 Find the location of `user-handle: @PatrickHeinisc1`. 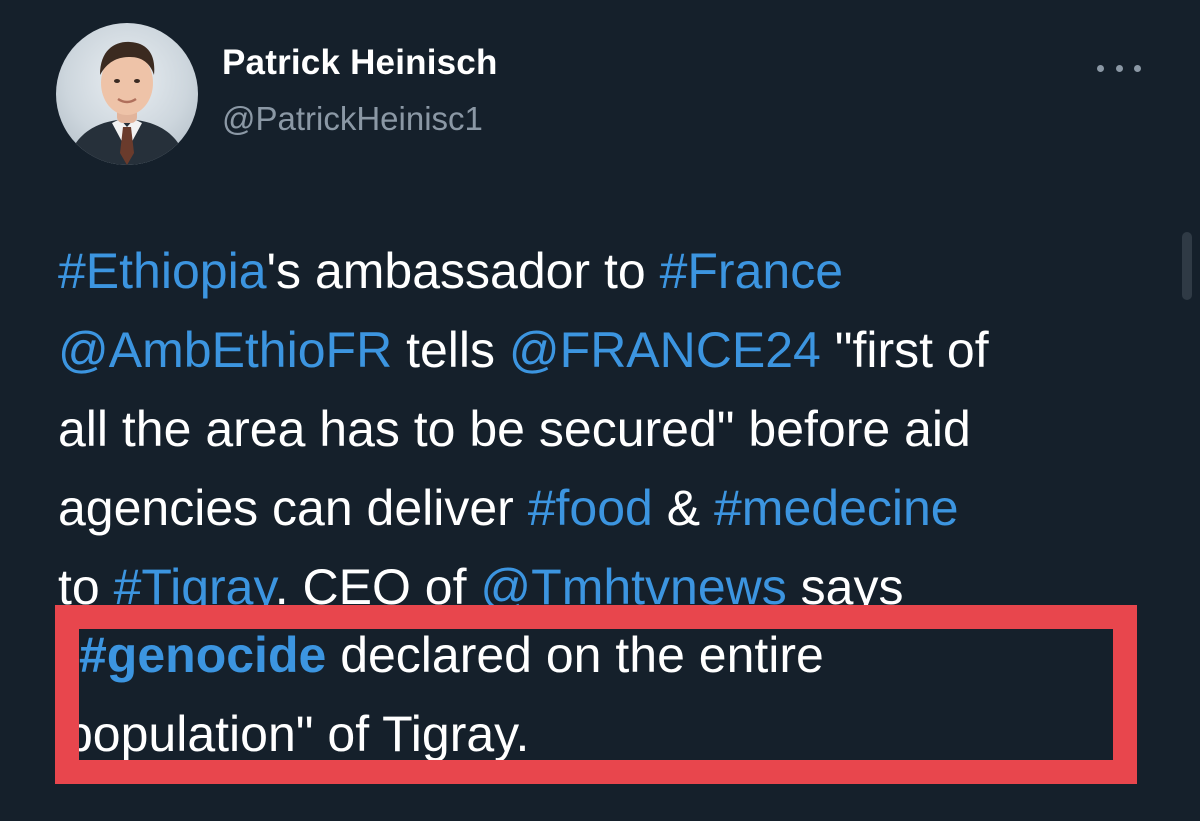

user-handle: @PatrickHeinisc1 is located at coordinates (352, 119).